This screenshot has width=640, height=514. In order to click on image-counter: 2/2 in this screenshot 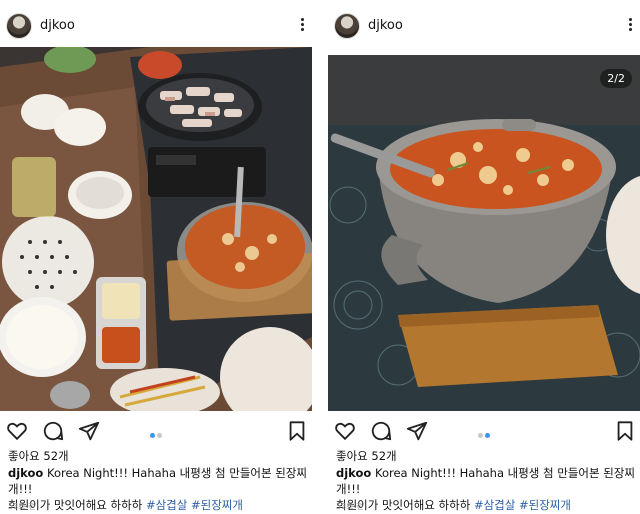, I will do `click(616, 78)`.